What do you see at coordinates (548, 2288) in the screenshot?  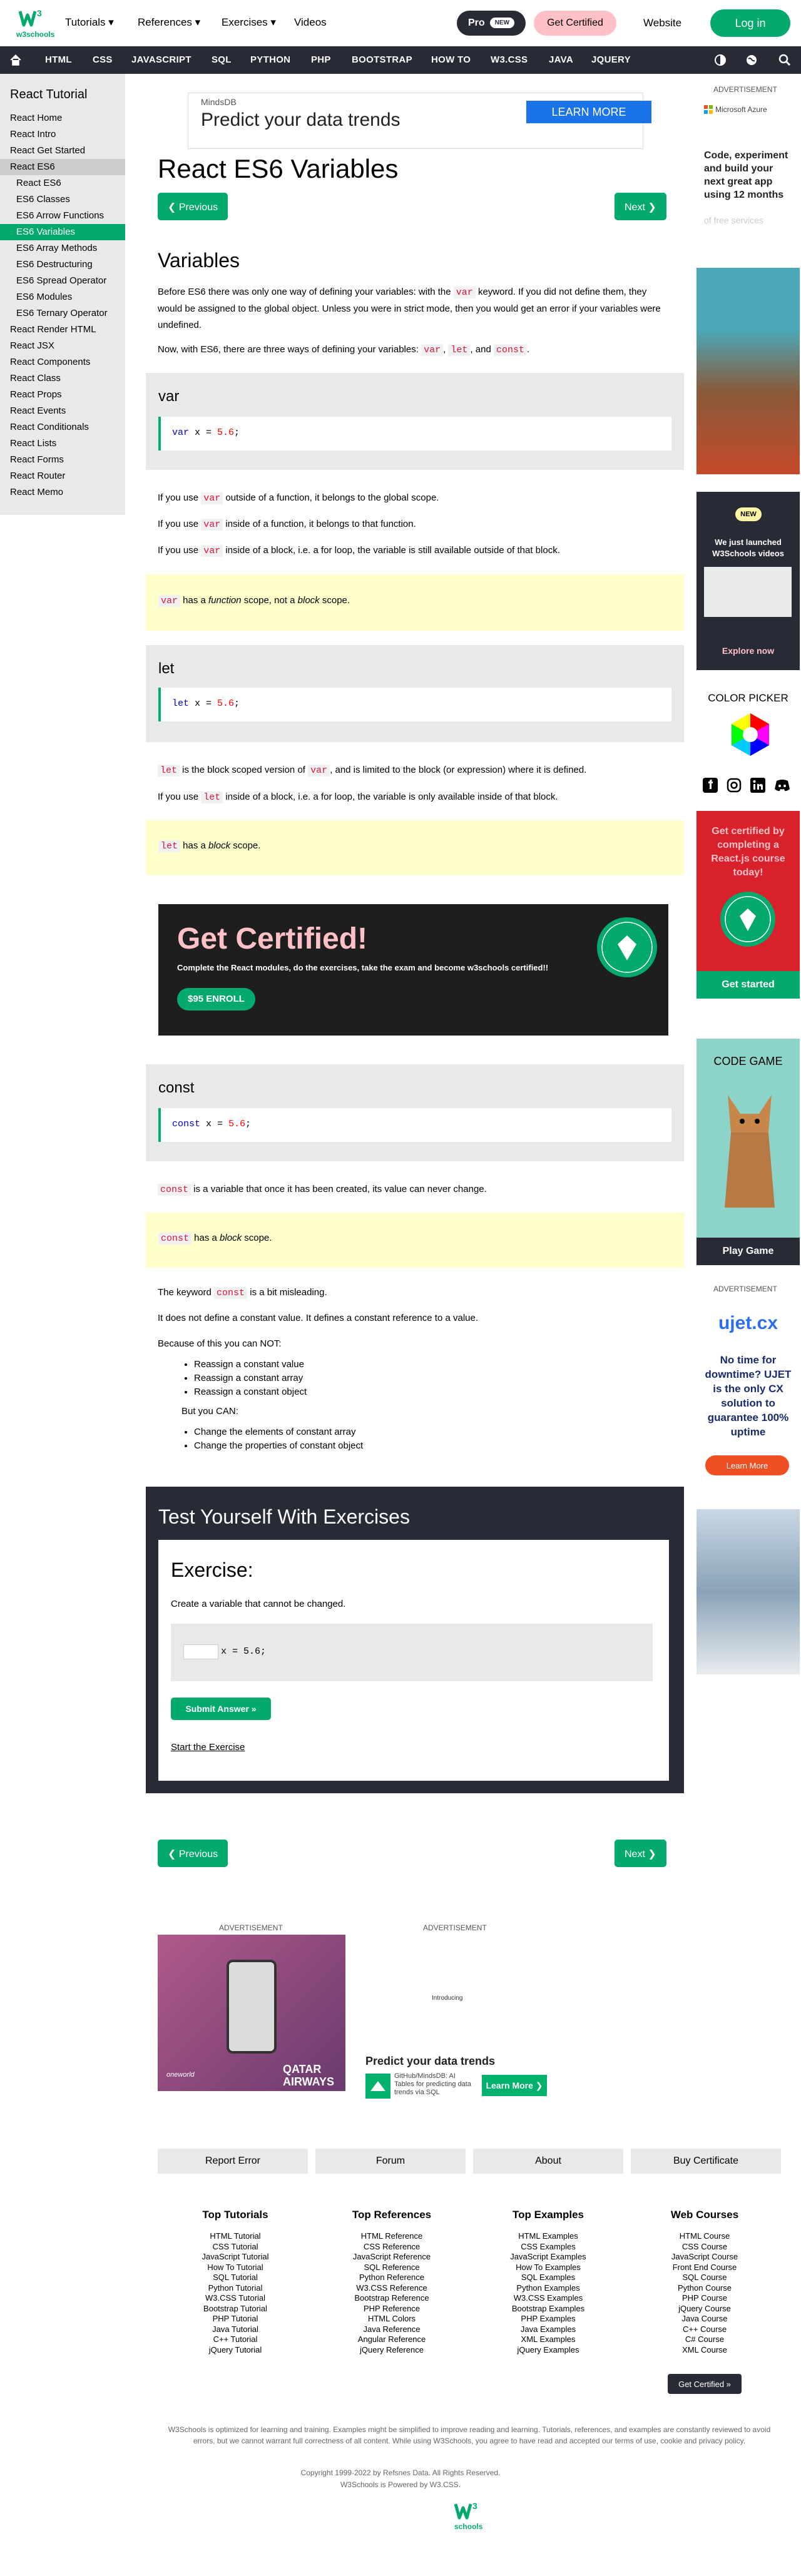 I see `footer-link: Python Examples` at bounding box center [548, 2288].